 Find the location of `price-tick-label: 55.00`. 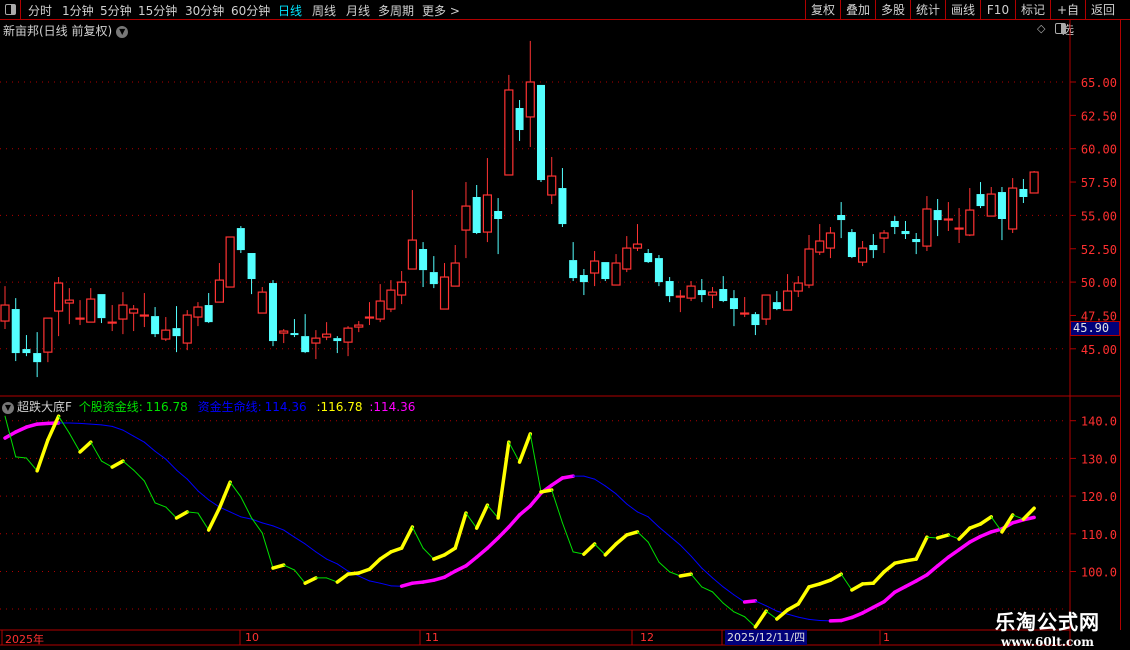

price-tick-label: 55.00 is located at coordinates (1099, 216).